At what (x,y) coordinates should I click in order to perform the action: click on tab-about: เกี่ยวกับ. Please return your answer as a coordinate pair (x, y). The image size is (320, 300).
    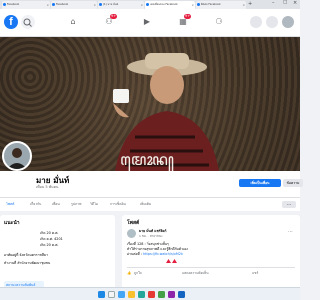
    Looking at the image, I should click on (35, 204).